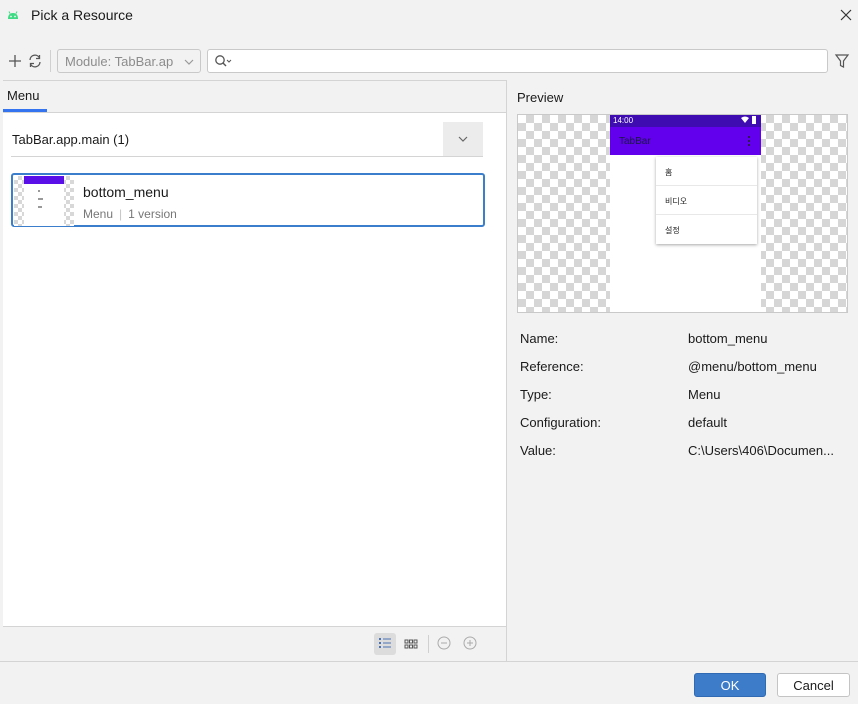  I want to click on property-label-configuration: Configuration:, so click(560, 422).